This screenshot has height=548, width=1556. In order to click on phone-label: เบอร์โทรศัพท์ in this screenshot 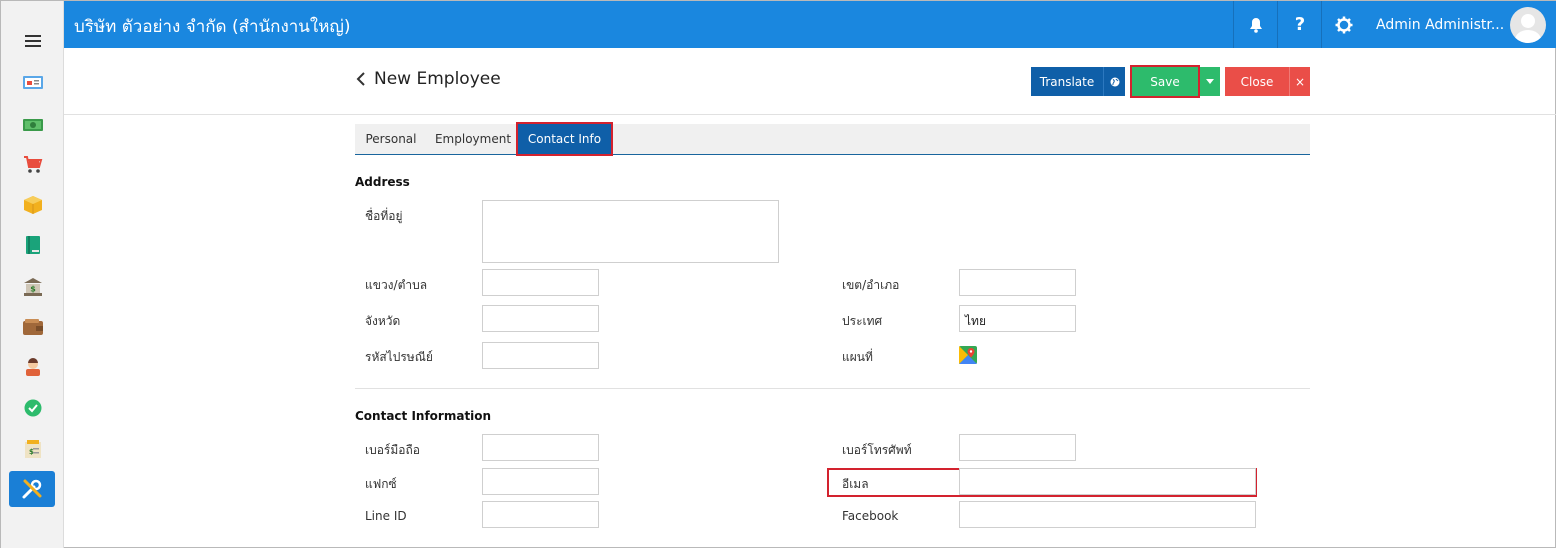, I will do `click(877, 450)`.